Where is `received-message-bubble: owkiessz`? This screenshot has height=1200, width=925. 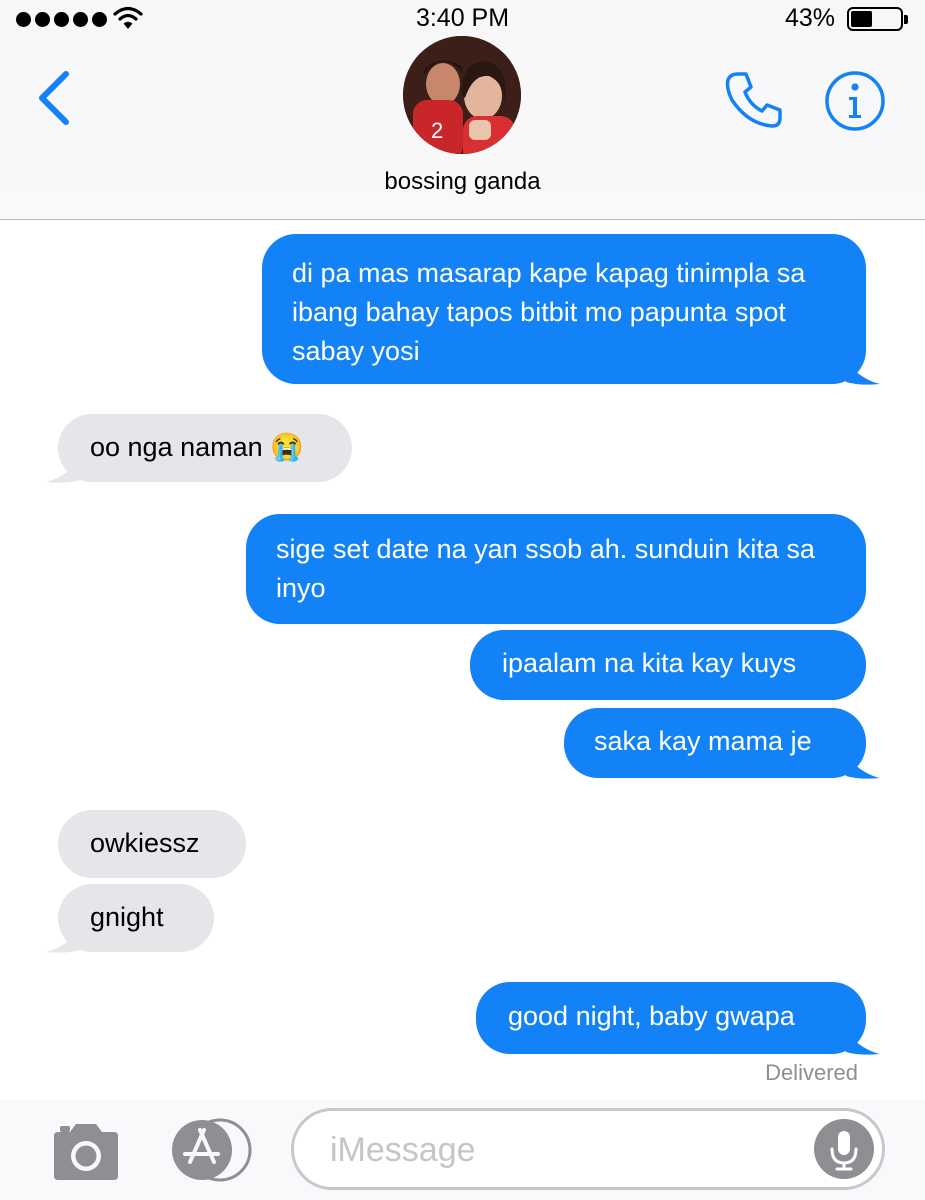
received-message-bubble: owkiessz is located at coordinates (152, 844).